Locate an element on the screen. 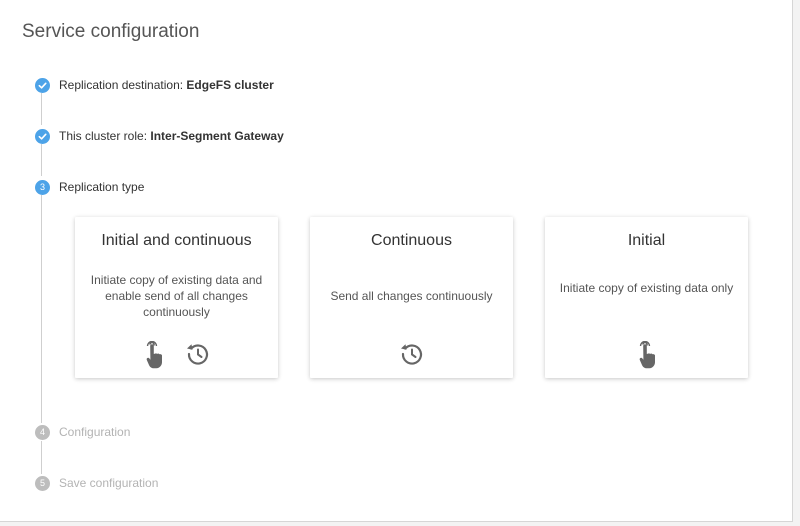  option-title: Continuous is located at coordinates (411, 240).